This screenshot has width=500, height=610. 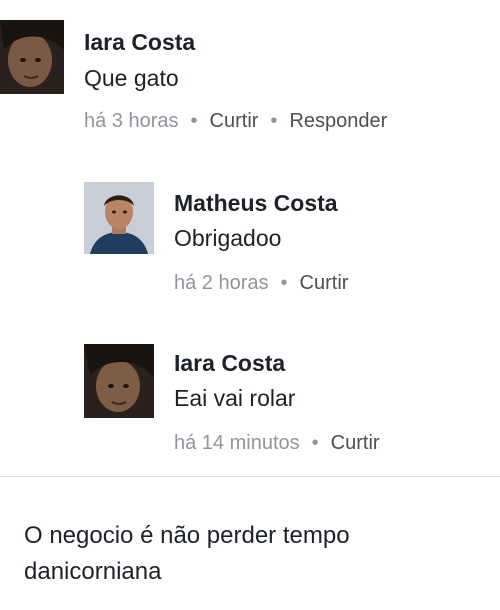 I want to click on comment-time: há 3 horas, so click(x=131, y=121).